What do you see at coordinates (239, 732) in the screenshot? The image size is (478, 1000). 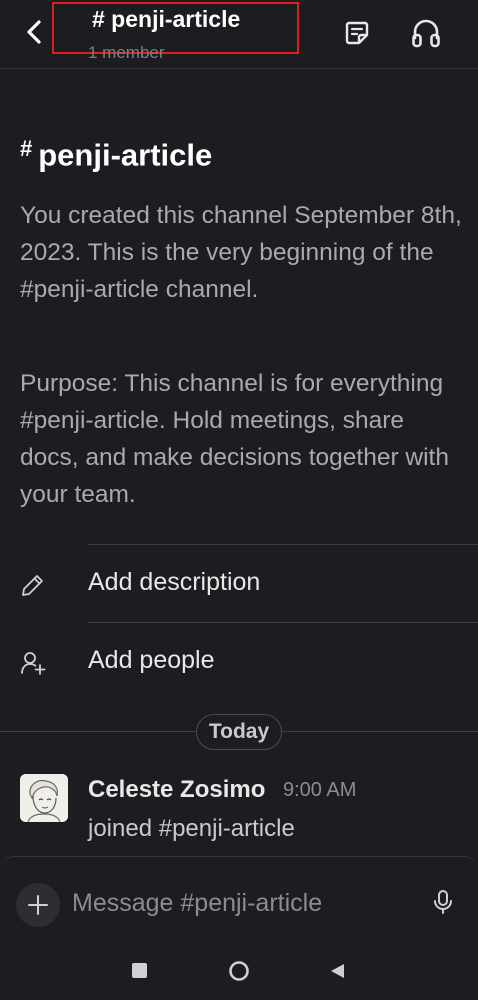 I see `date-divider-label: Today` at bounding box center [239, 732].